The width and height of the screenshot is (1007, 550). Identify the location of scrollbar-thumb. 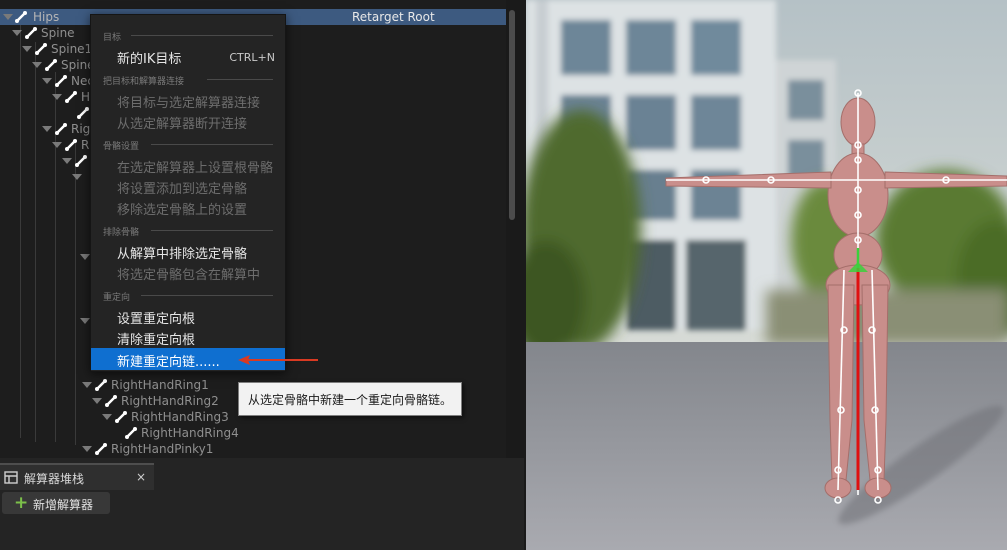
(512, 115).